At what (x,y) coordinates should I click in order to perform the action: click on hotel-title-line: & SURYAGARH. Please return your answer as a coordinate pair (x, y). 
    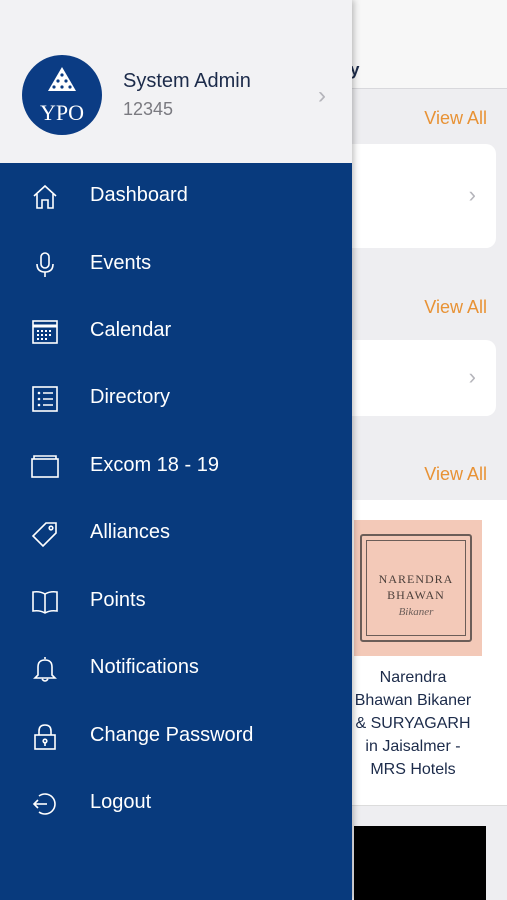
    Looking at the image, I should click on (413, 723).